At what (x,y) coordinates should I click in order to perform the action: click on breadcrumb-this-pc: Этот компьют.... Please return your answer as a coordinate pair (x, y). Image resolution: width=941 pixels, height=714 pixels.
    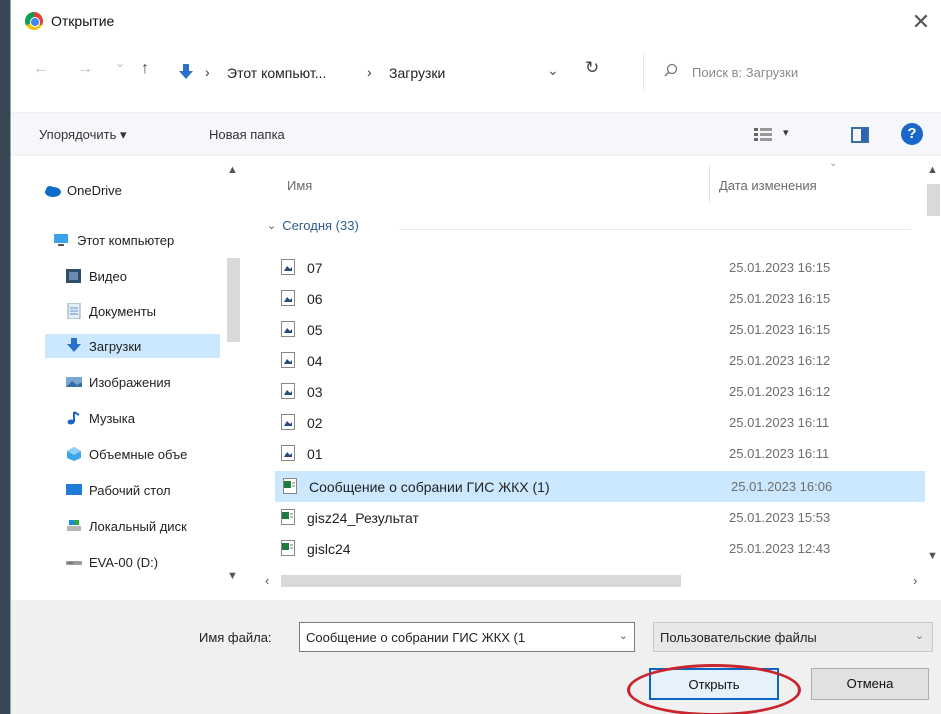
    Looking at the image, I should click on (276, 73).